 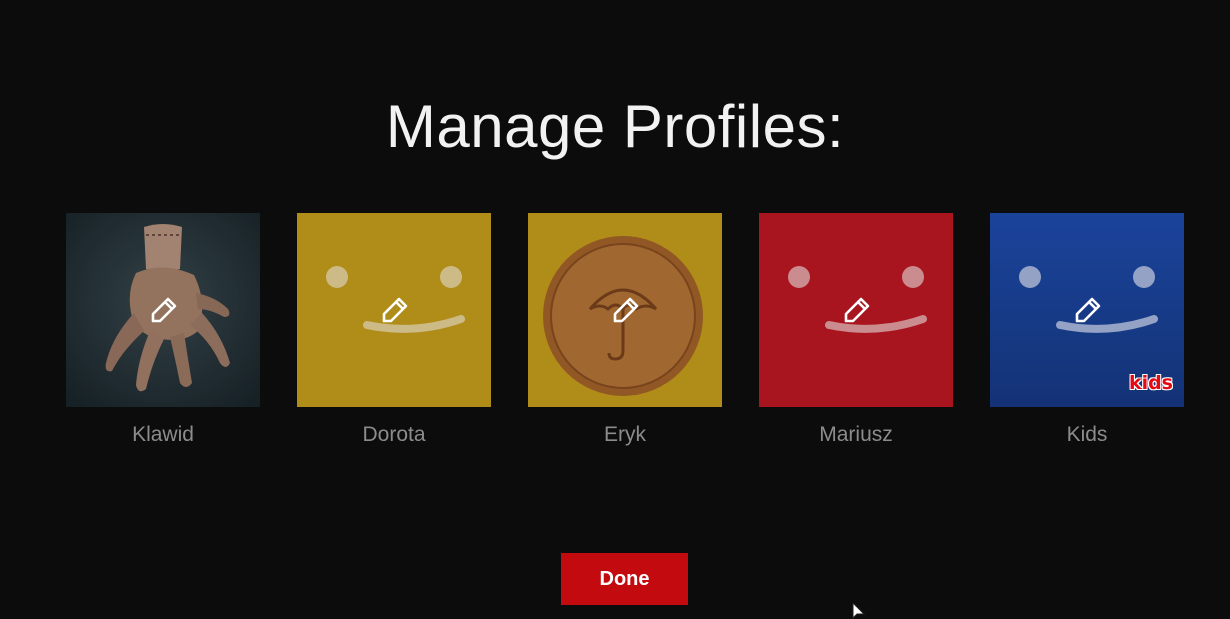 What do you see at coordinates (1150, 383) in the screenshot?
I see `kids-badge: kids` at bounding box center [1150, 383].